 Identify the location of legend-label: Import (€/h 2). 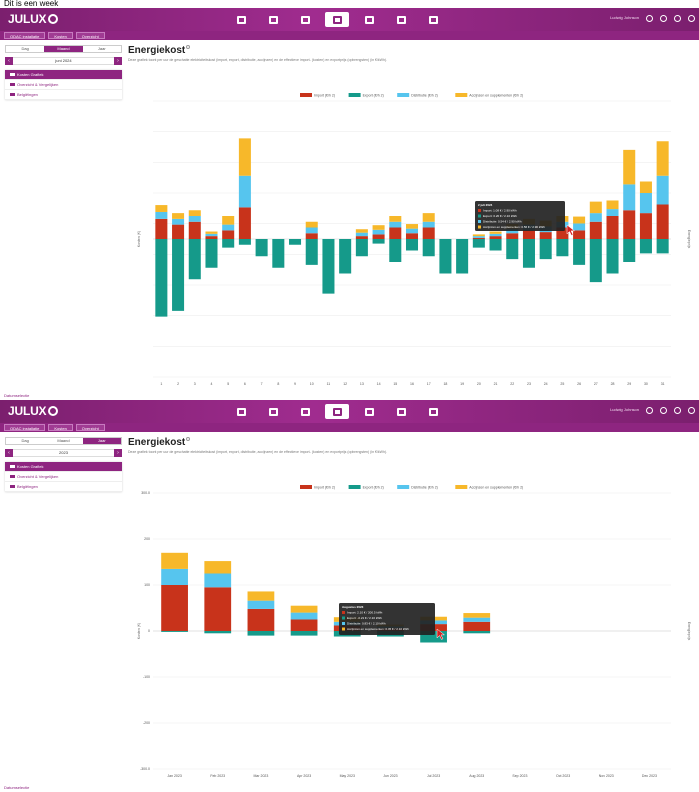
(324, 488).